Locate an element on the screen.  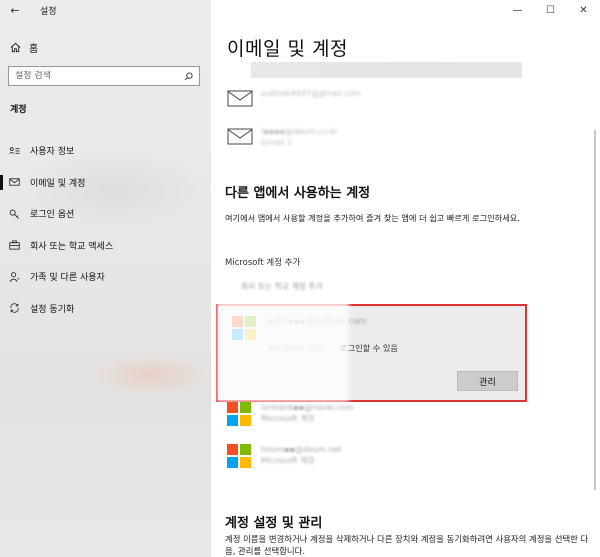
back-arrow-icon: ← is located at coordinates (15, 10).